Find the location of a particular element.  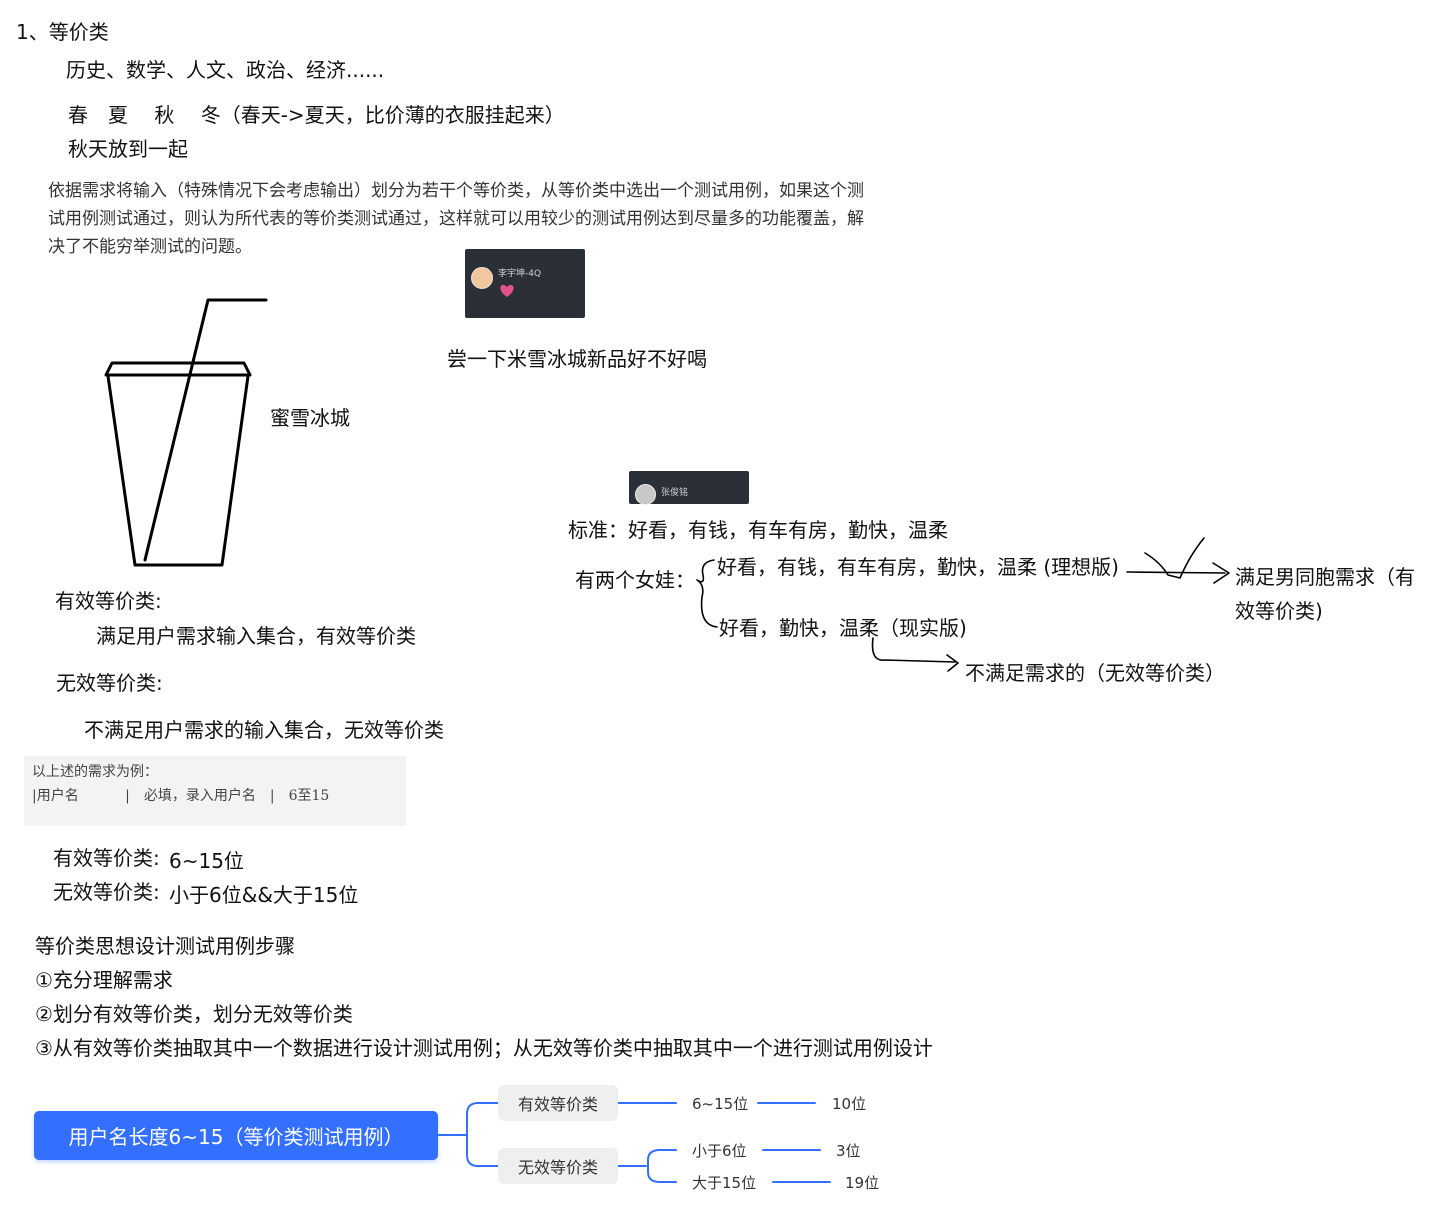

valid-example-value: 6~15位 is located at coordinates (206, 861).